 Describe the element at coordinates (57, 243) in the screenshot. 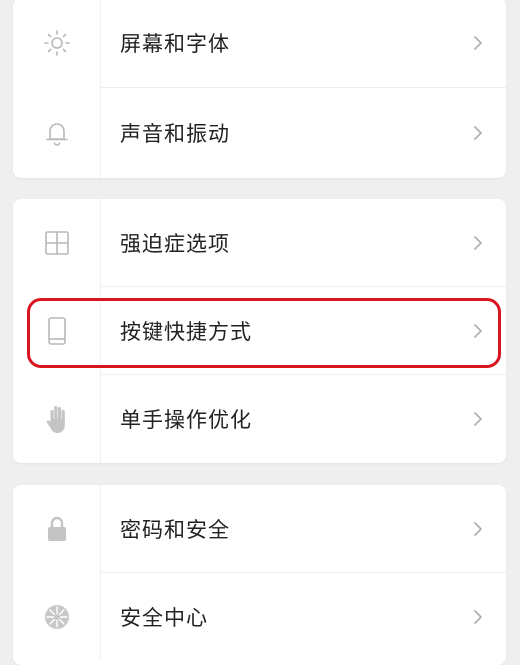

I see `grid-icon` at that location.